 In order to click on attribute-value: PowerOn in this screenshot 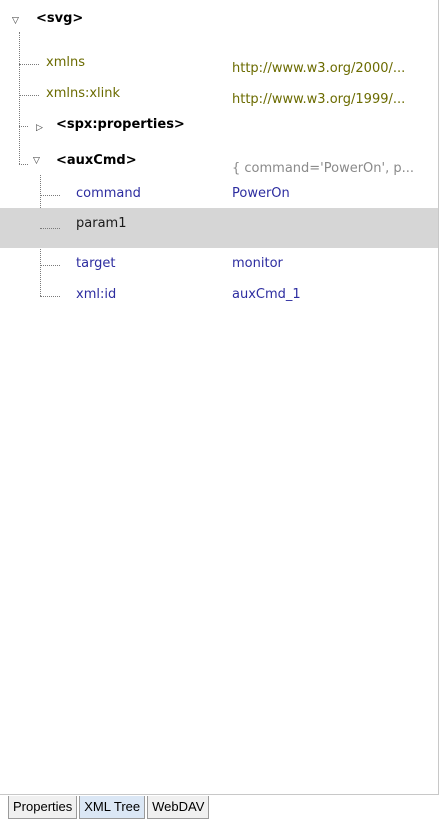, I will do `click(261, 193)`.